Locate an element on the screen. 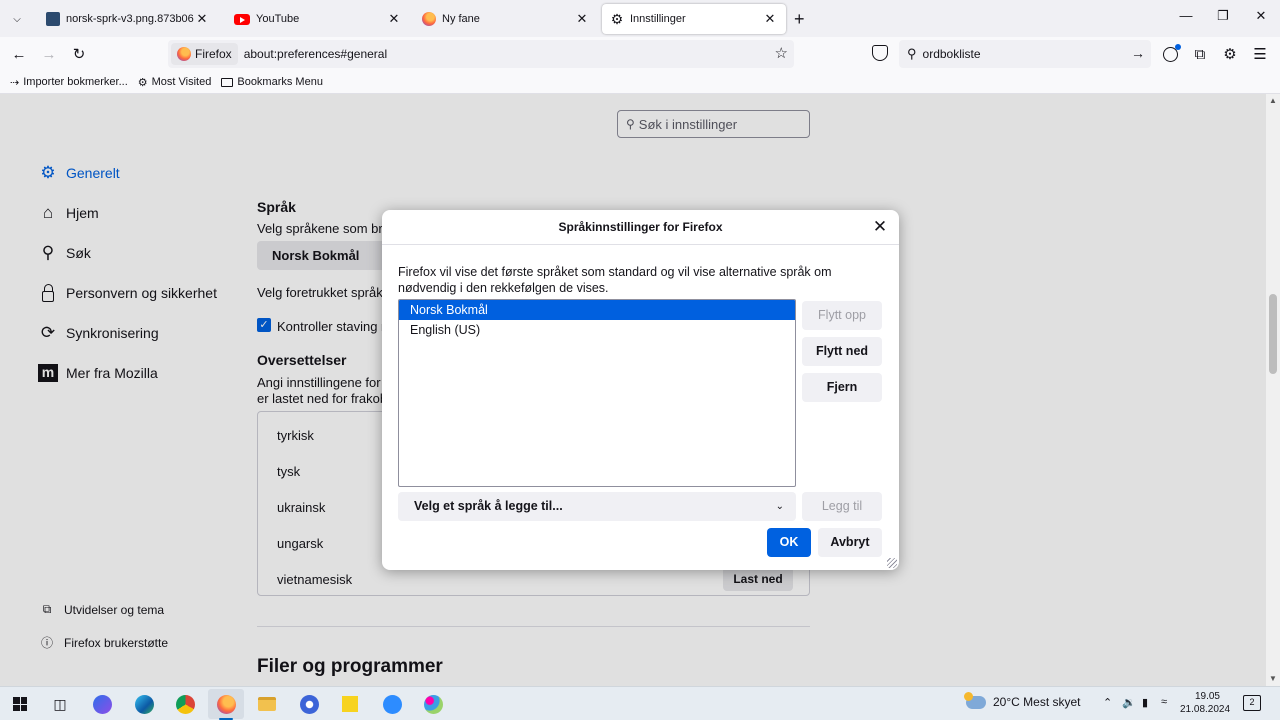  identity-box: Firefox is located at coordinates (204, 54).